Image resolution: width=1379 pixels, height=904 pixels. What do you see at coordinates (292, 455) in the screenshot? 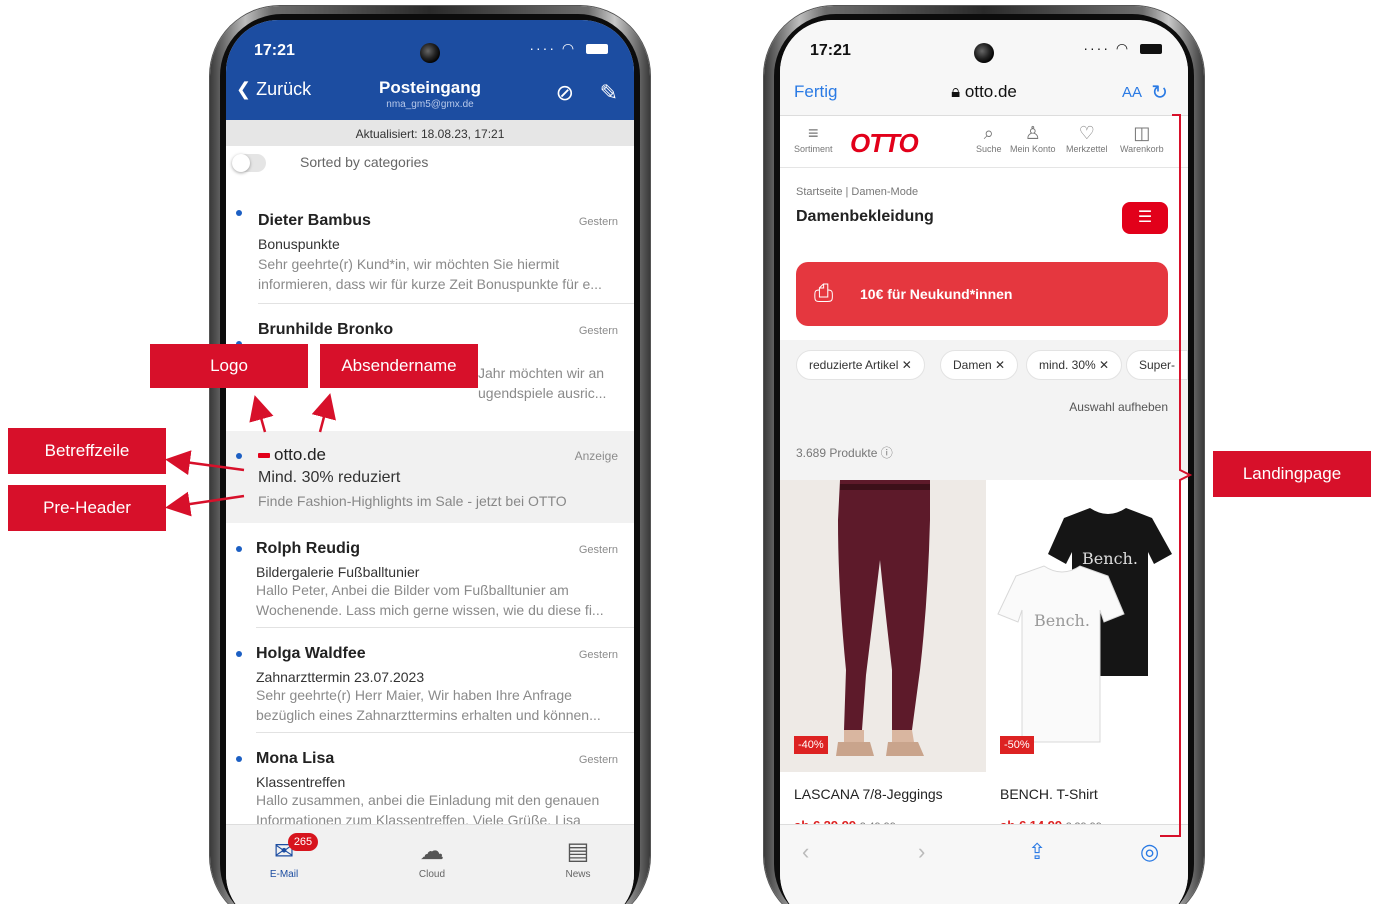
I see `ad-sender: otto.de` at bounding box center [292, 455].